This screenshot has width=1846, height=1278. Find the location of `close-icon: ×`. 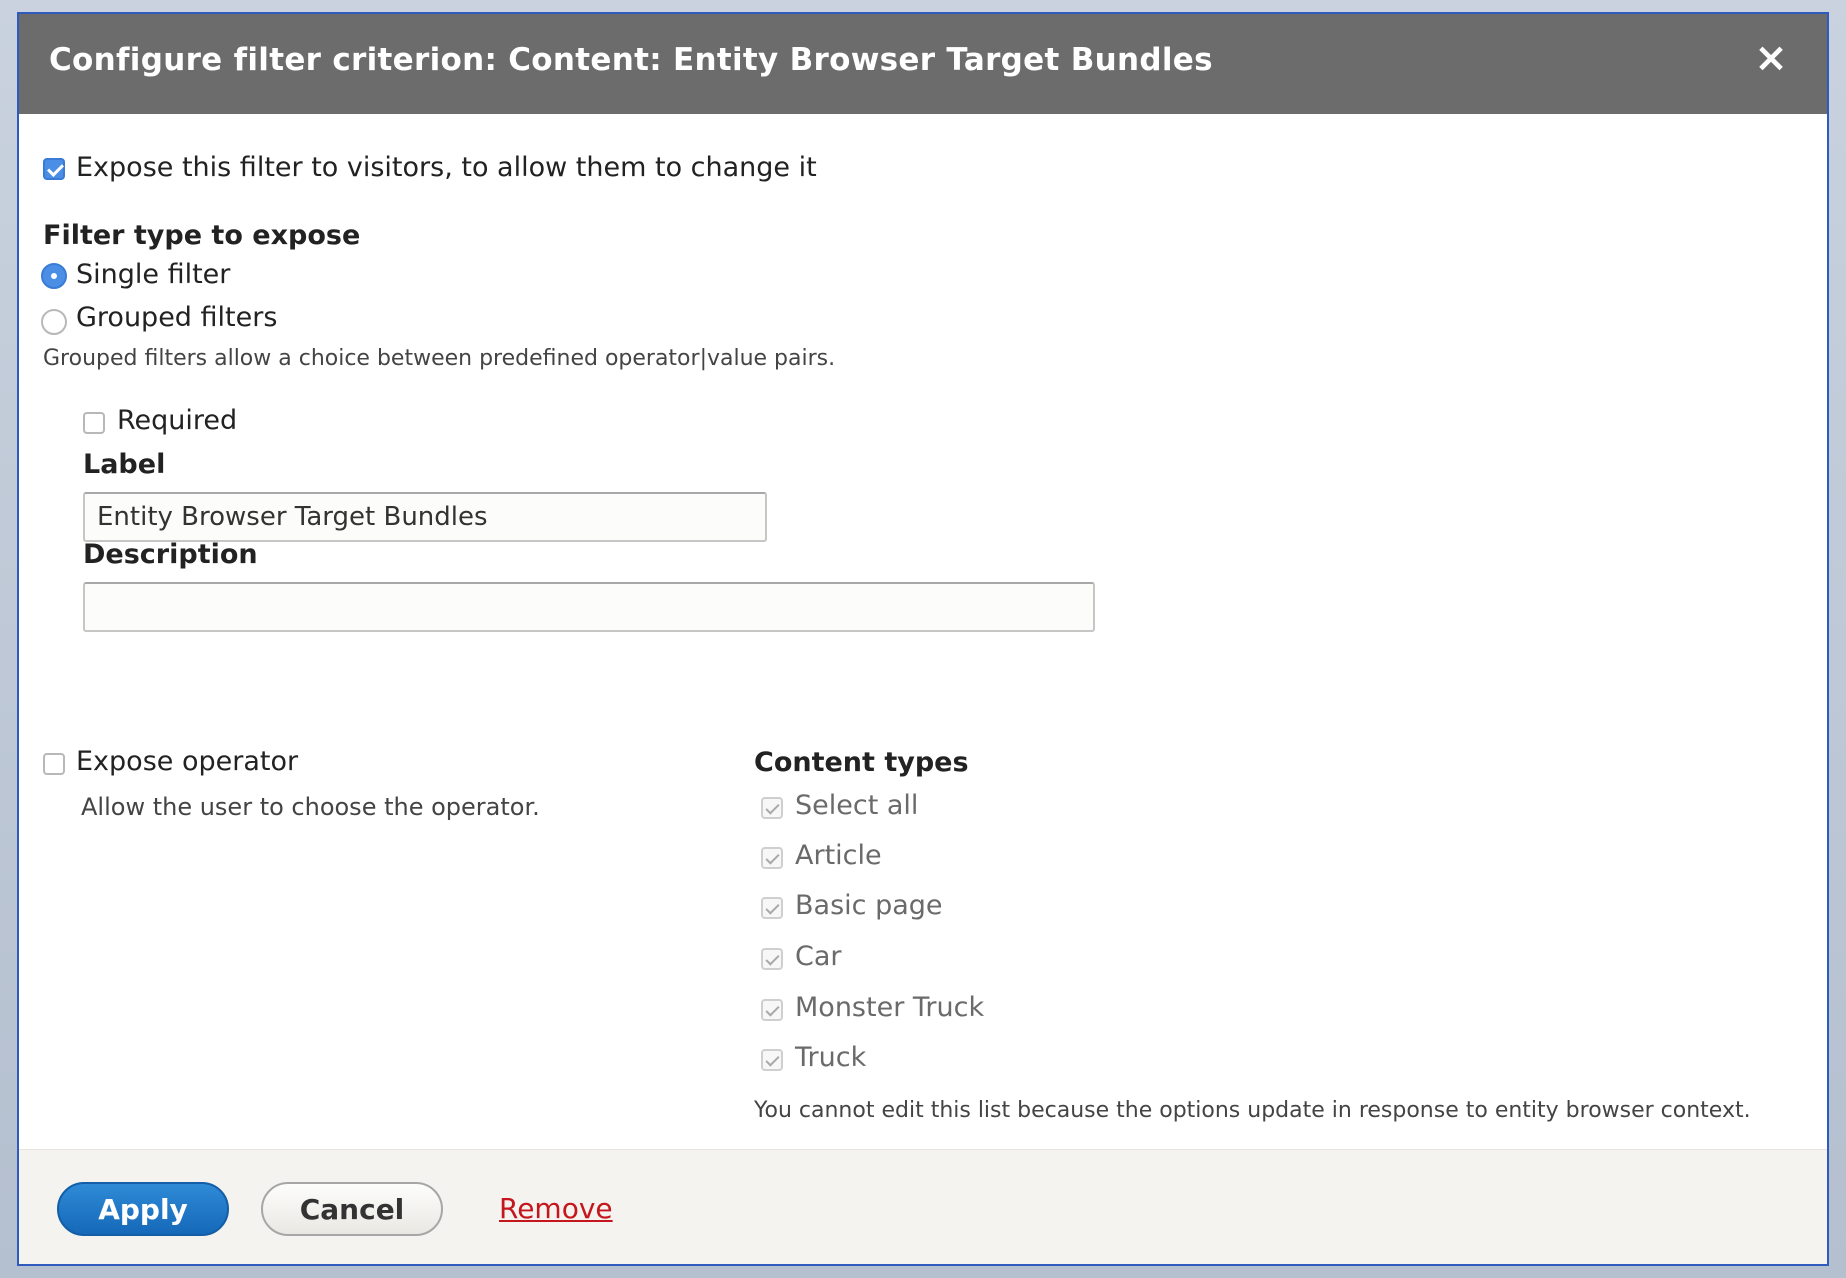

close-icon: × is located at coordinates (1771, 58).